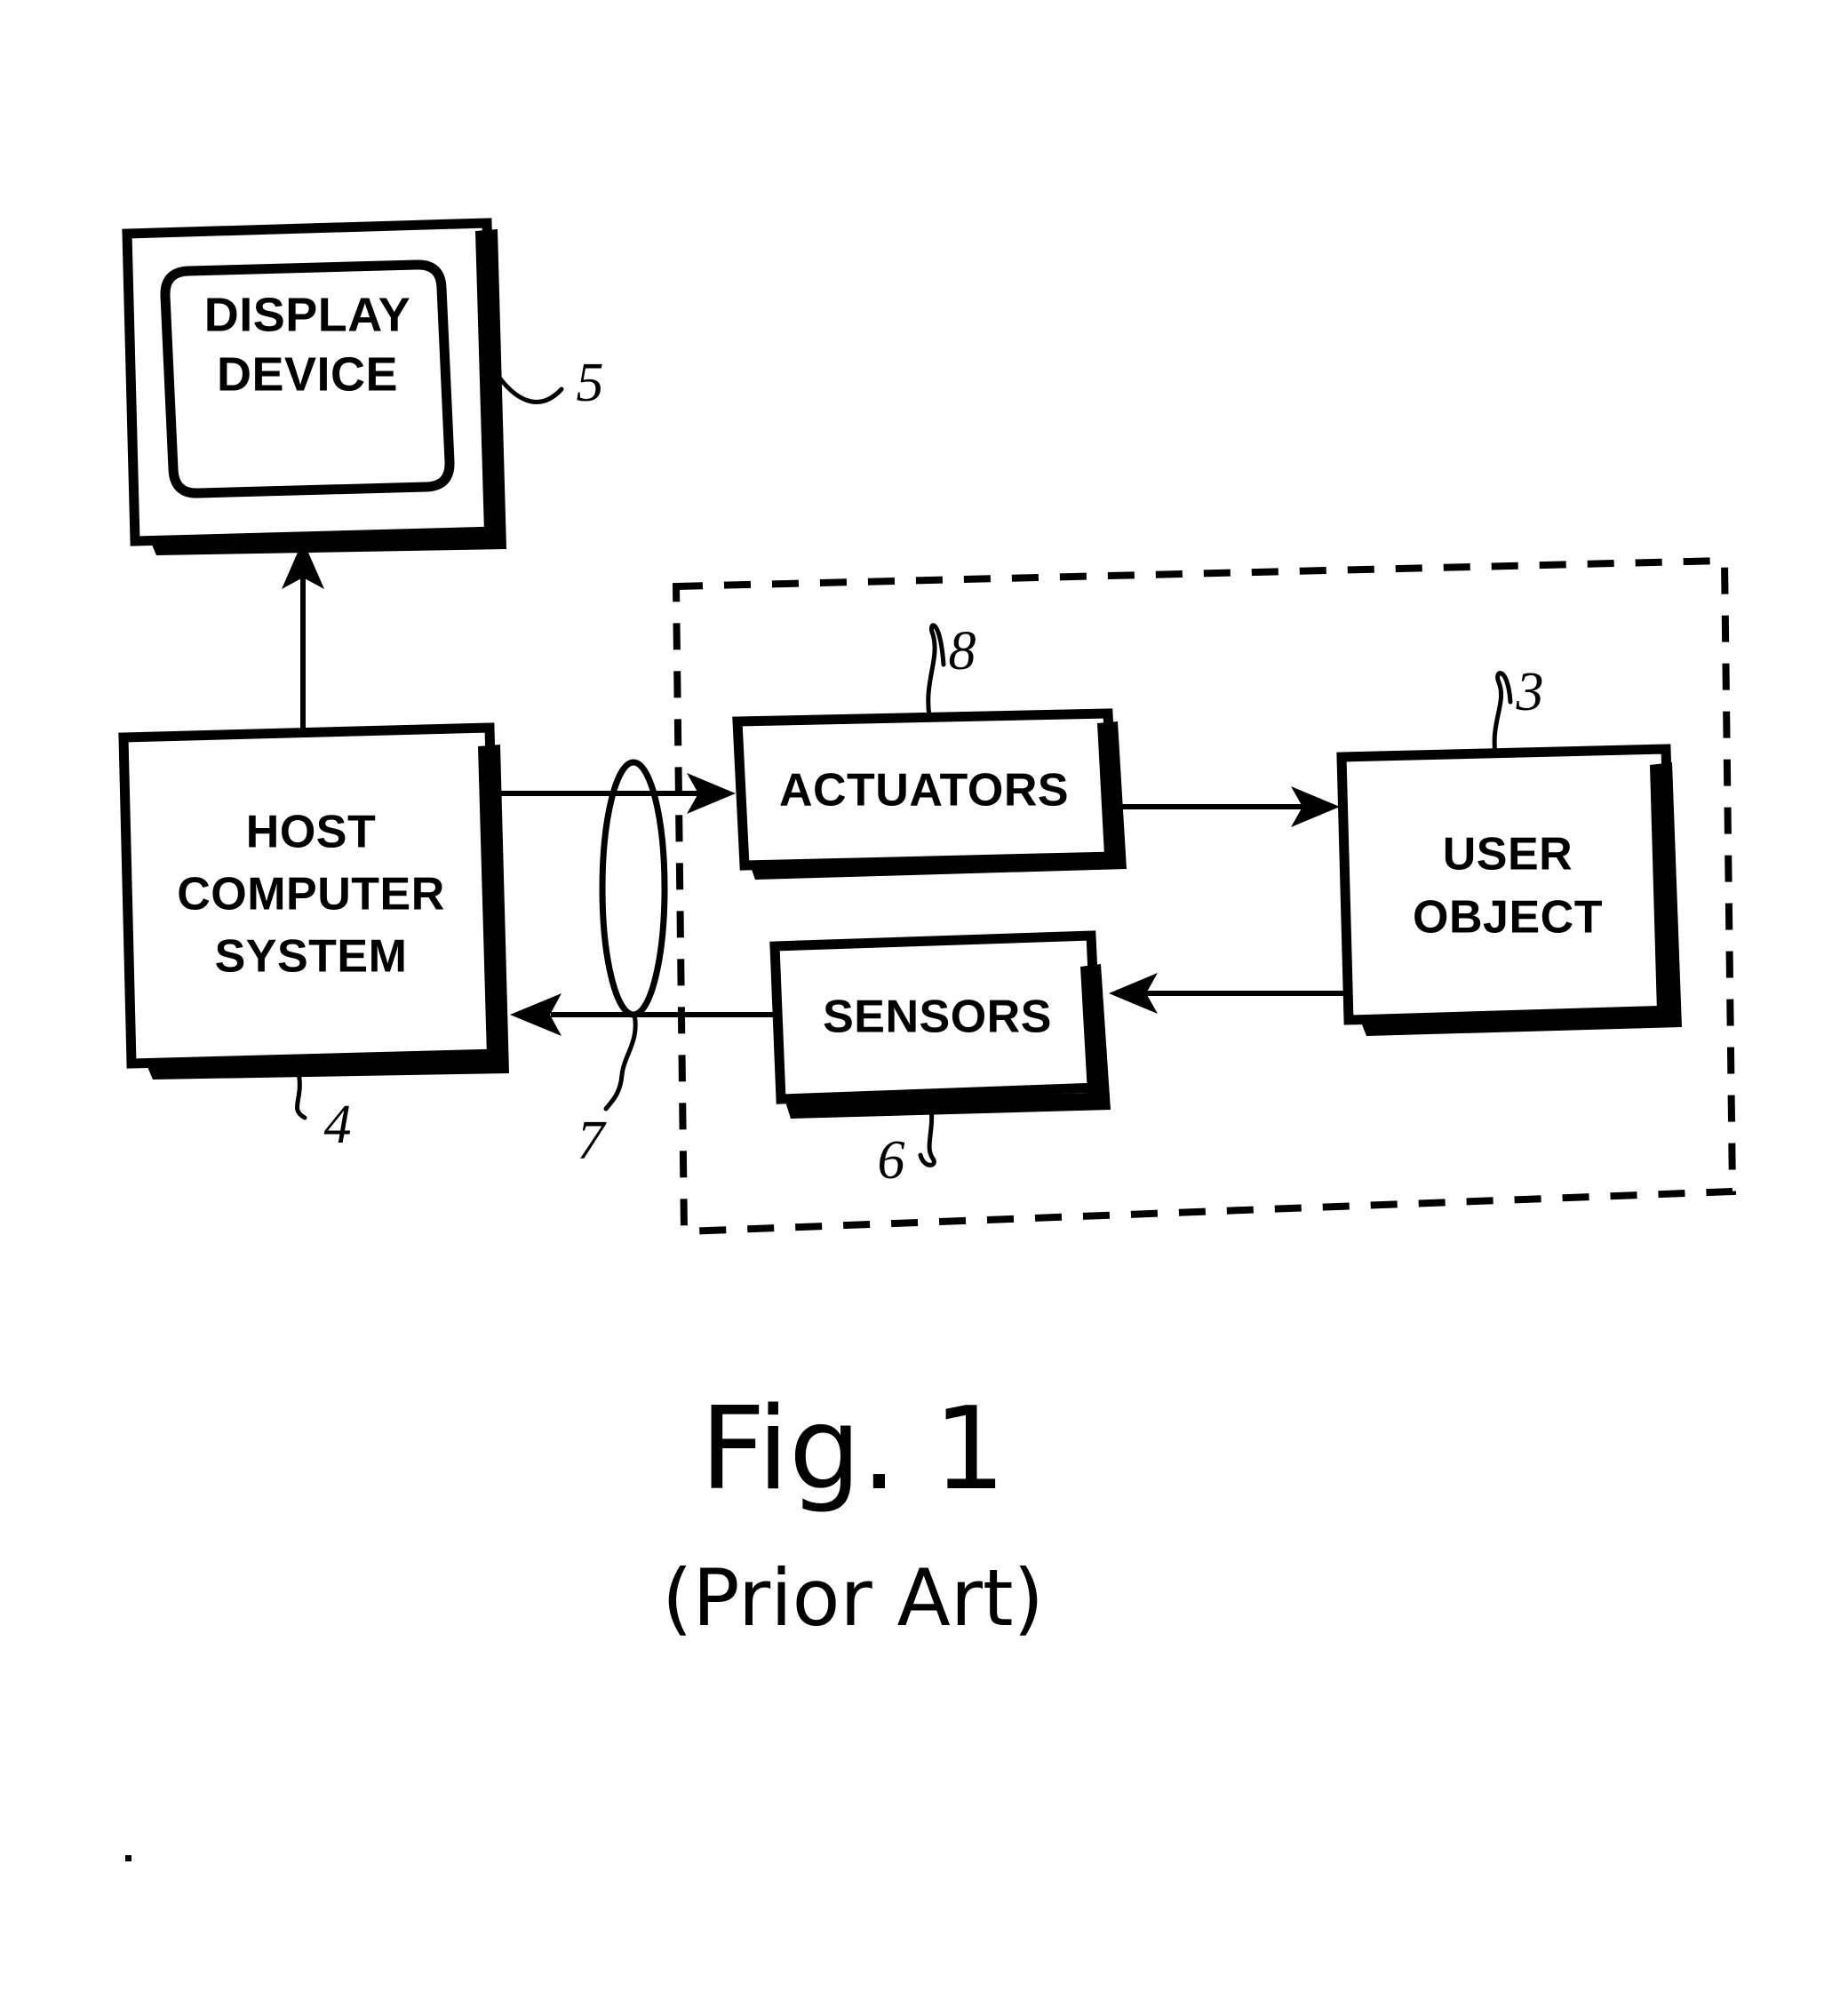 This screenshot has height=1992, width=1848. Describe the element at coordinates (1226, 806) in the screenshot. I see `connection-actuators-to-user-object` at that location.